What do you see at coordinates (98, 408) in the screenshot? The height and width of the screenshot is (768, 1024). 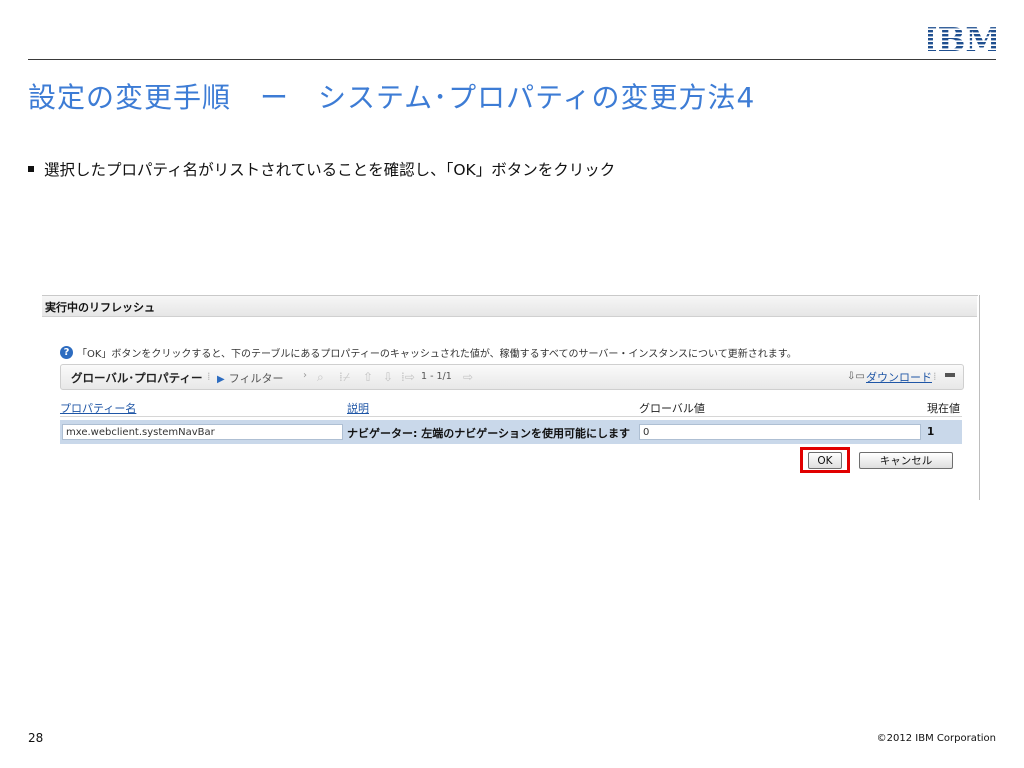 I see `column-header-property-name: プロパティー名` at bounding box center [98, 408].